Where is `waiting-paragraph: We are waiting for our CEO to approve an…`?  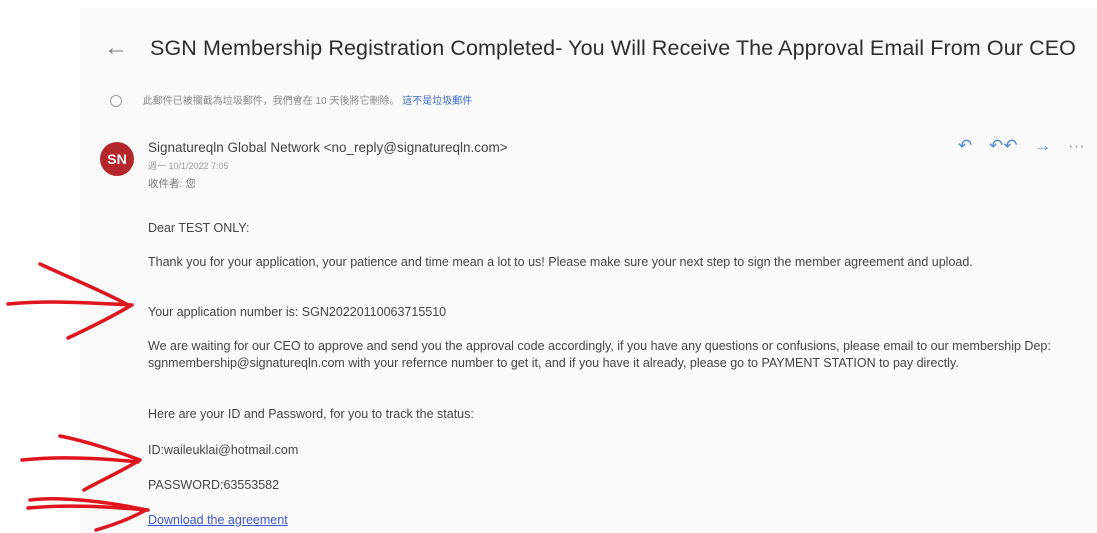
waiting-paragraph: We are waiting for our CEO to approve an… is located at coordinates (599, 354).